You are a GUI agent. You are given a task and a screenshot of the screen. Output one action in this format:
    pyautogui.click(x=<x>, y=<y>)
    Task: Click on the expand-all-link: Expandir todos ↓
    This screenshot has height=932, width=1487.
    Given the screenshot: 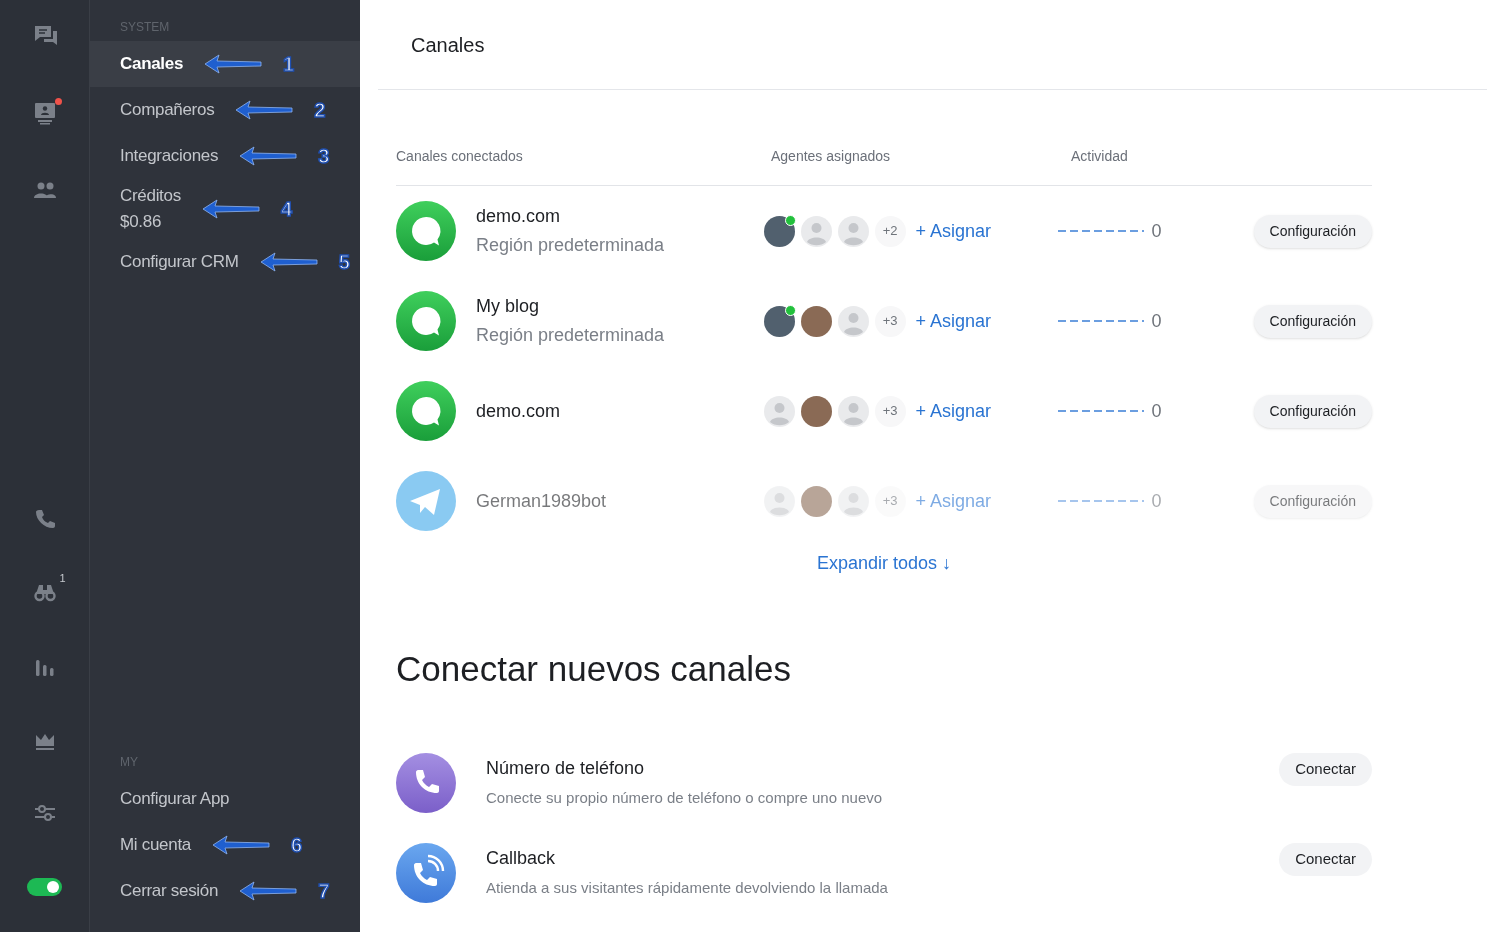 What is the action you would take?
    pyautogui.click(x=884, y=563)
    